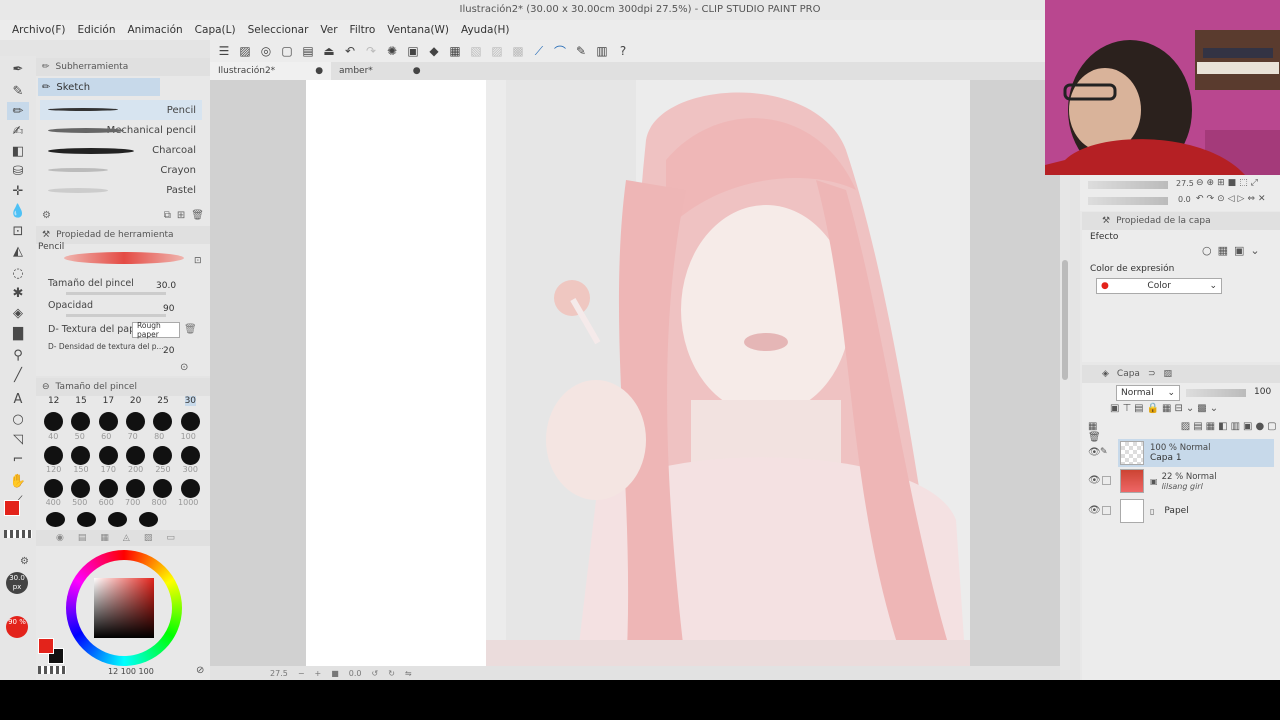 This screenshot has height=720, width=1280. Describe the element at coordinates (121, 150) in the screenshot. I see `subtool-item-charcoal: Charcoal` at that location.